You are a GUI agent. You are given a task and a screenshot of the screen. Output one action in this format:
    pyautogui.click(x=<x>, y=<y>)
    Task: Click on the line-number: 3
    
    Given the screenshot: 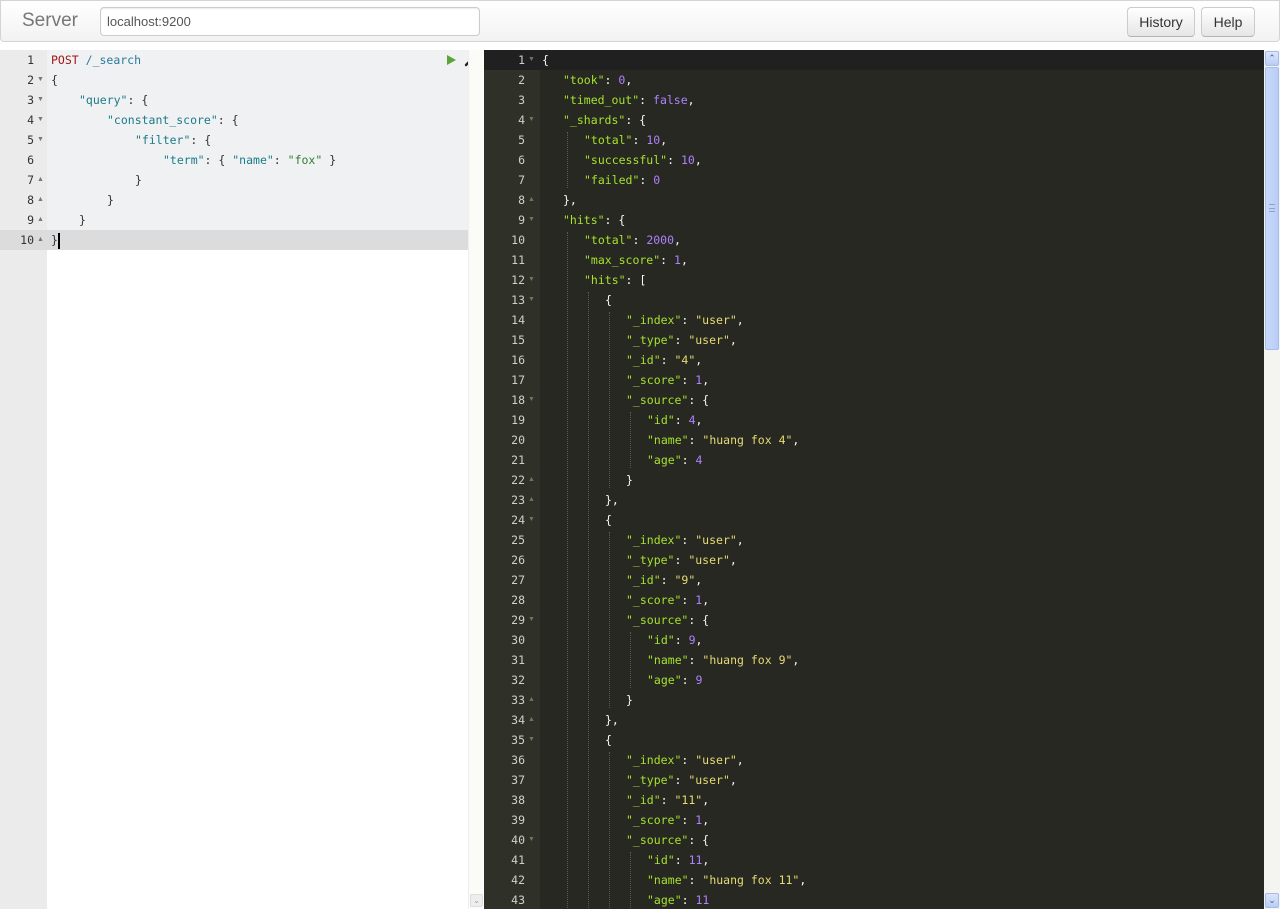 What is the action you would take?
    pyautogui.click(x=521, y=100)
    